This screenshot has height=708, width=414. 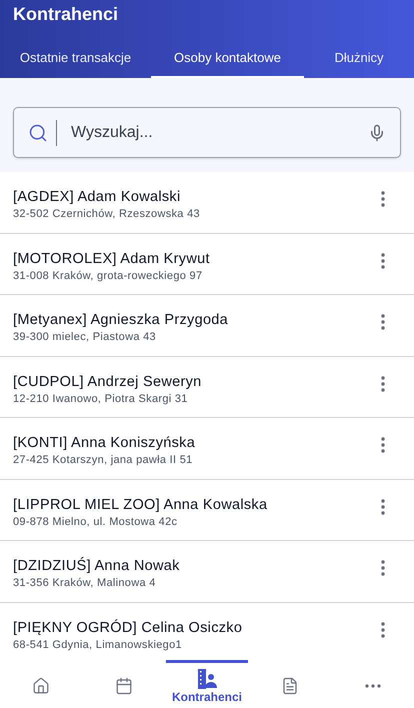 I want to click on contact-address: 31-008 Kraków, grota-roweckiego 97, so click(x=108, y=275).